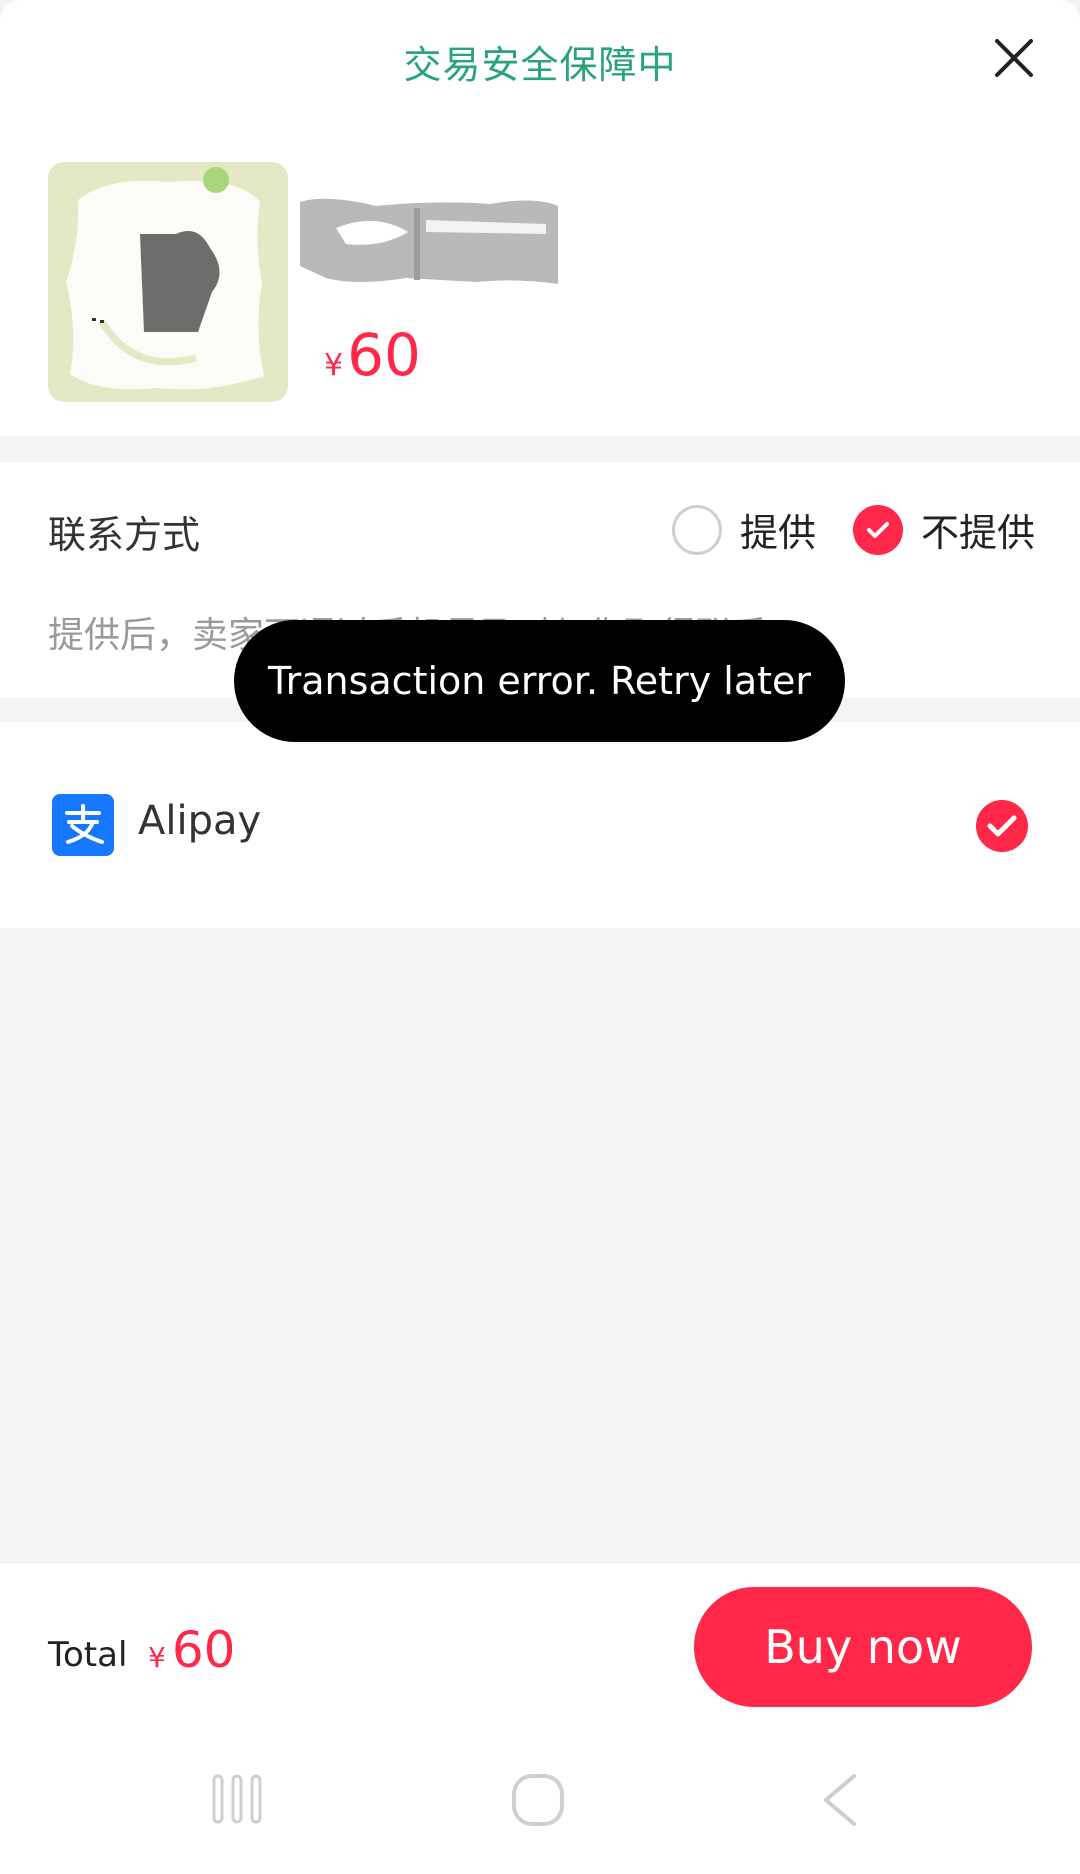 The height and width of the screenshot is (1874, 1080). What do you see at coordinates (429, 238) in the screenshot?
I see `product-title-redacted` at bounding box center [429, 238].